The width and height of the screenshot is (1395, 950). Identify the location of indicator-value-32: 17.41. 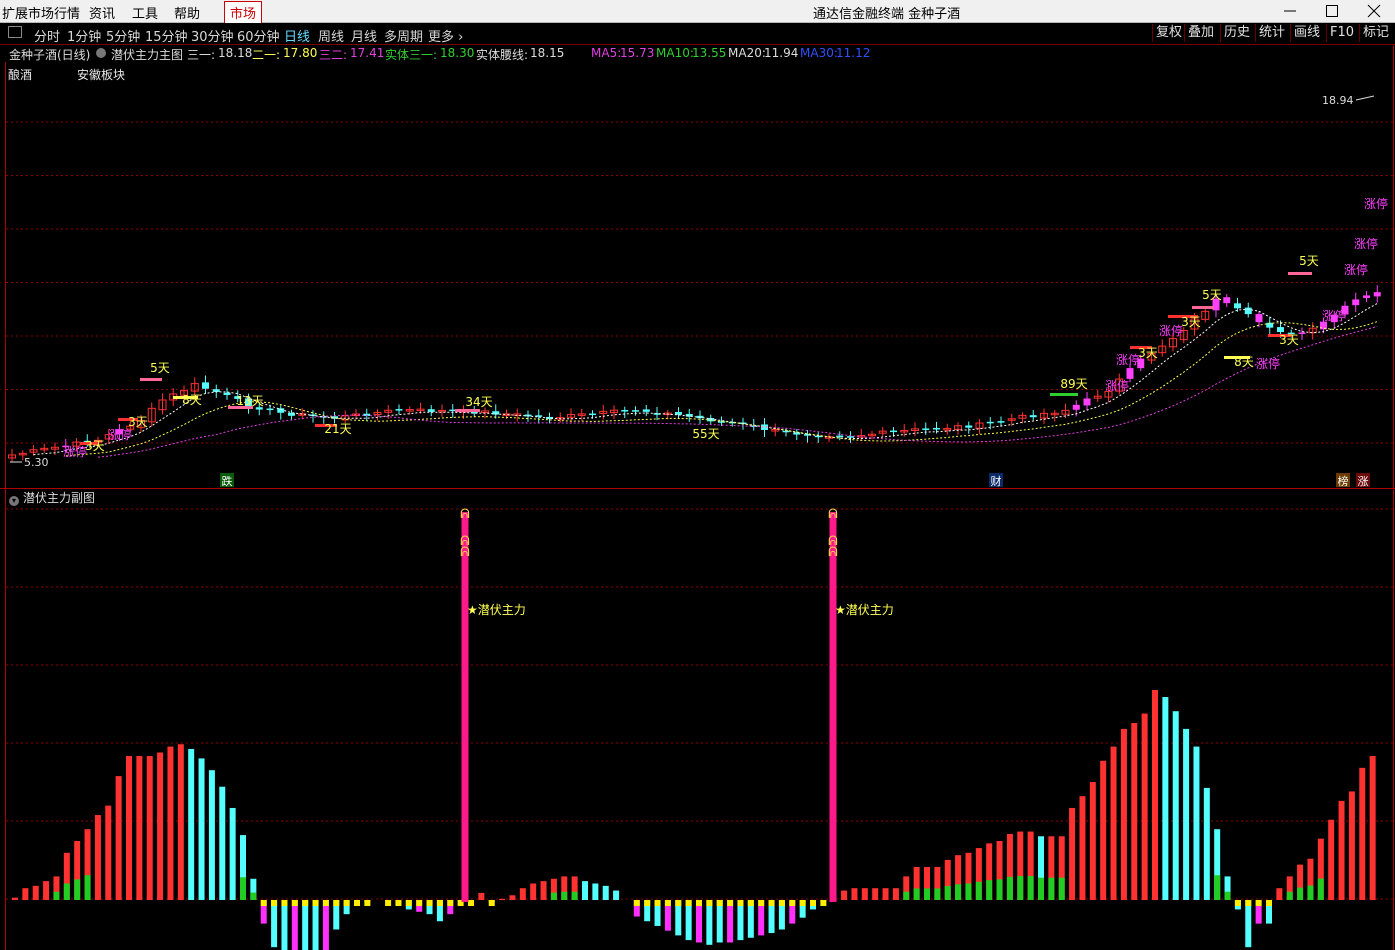
(367, 53).